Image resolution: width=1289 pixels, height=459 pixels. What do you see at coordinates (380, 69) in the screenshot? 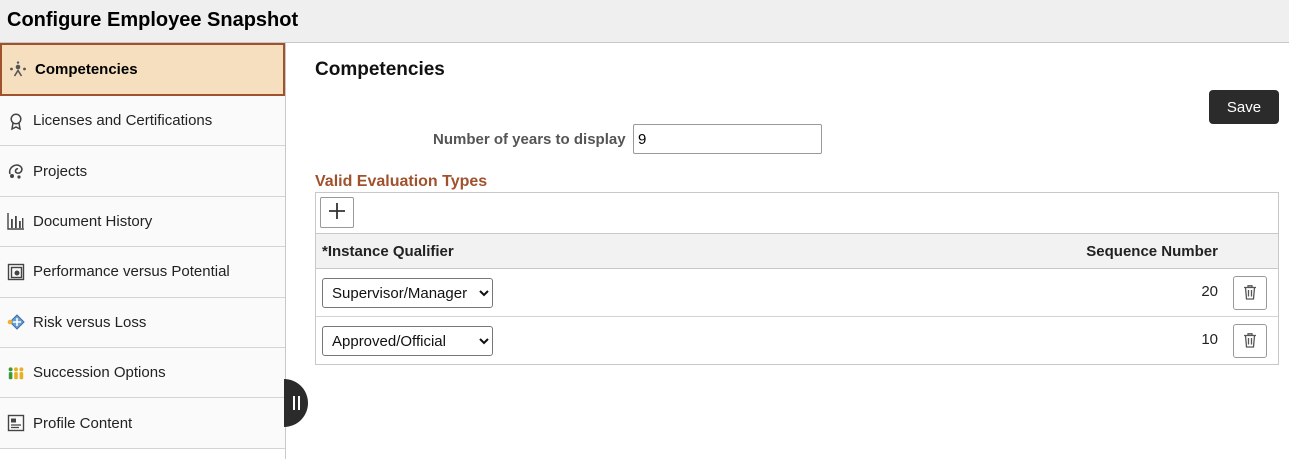
I see `section-heading: Competencies` at bounding box center [380, 69].